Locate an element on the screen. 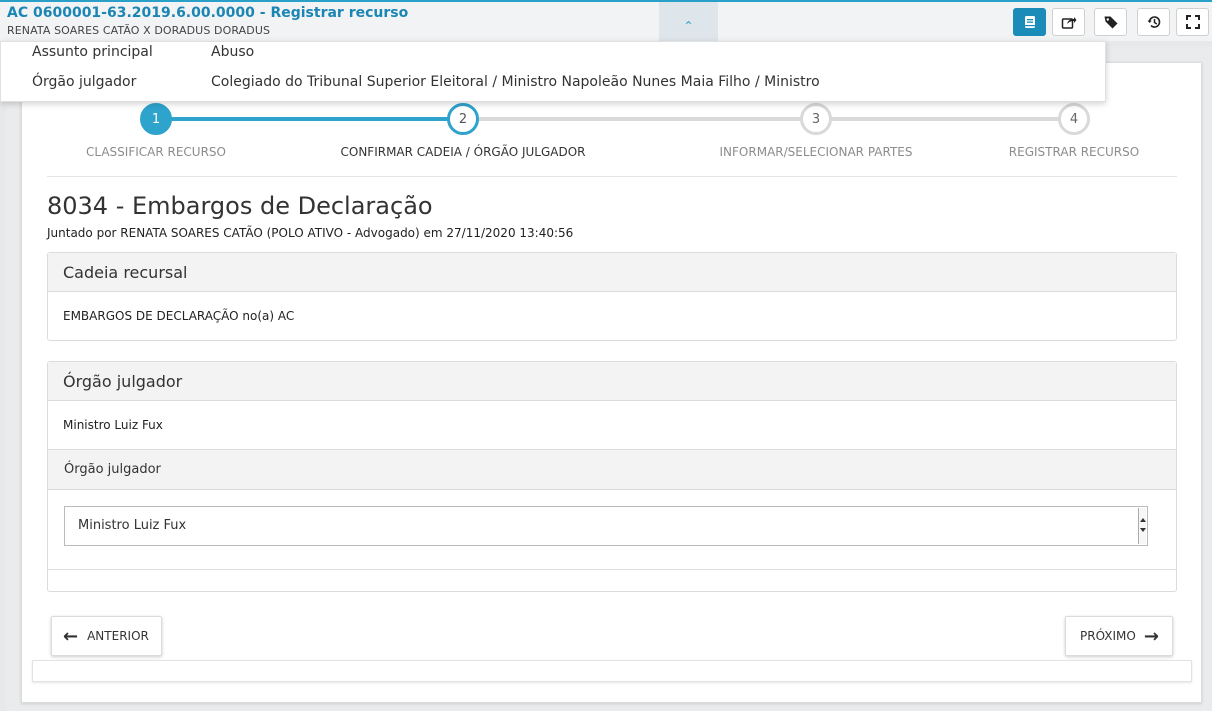 The height and width of the screenshot is (711, 1212). book-icon is located at coordinates (1029, 22).